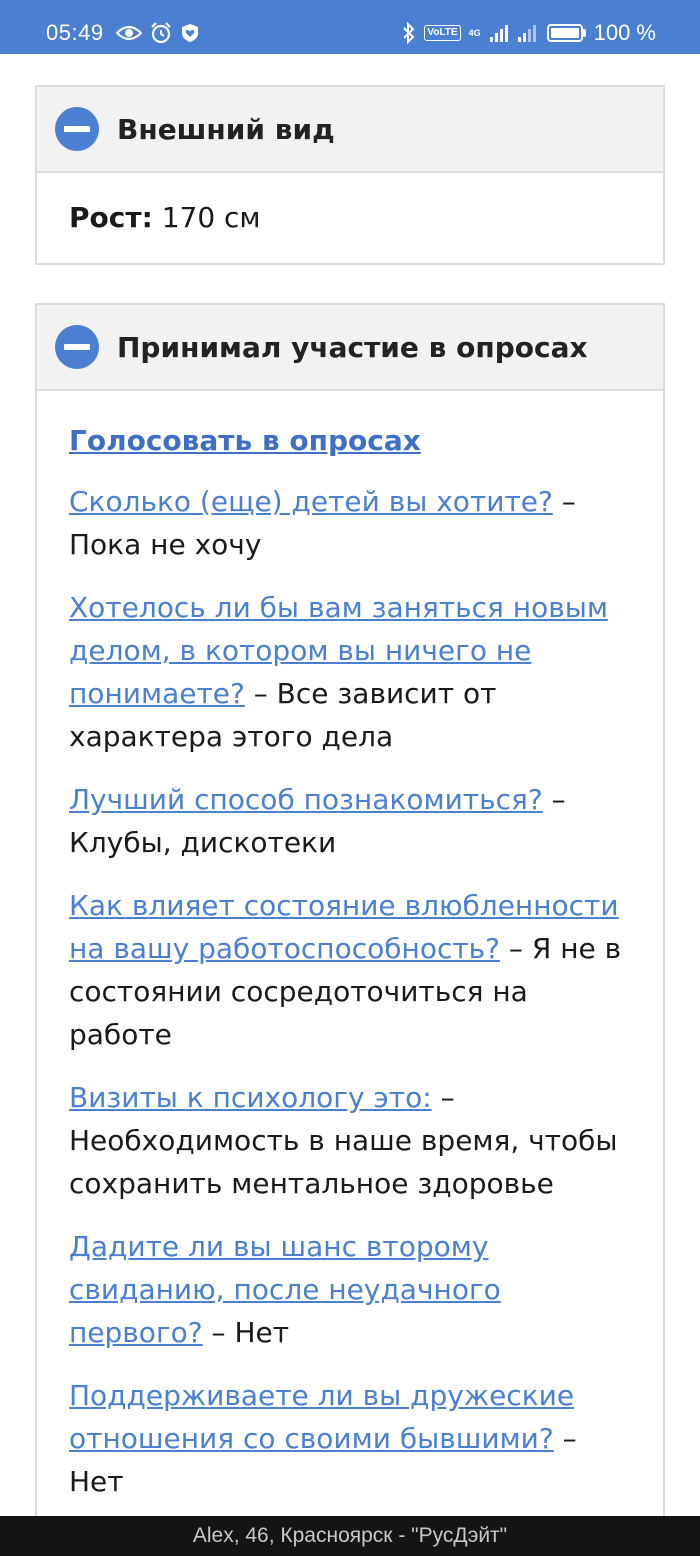 This screenshot has height=1556, width=700. Describe the element at coordinates (306, 799) in the screenshot. I see `poll-question-link: Лучший способ познакомиться?` at that location.